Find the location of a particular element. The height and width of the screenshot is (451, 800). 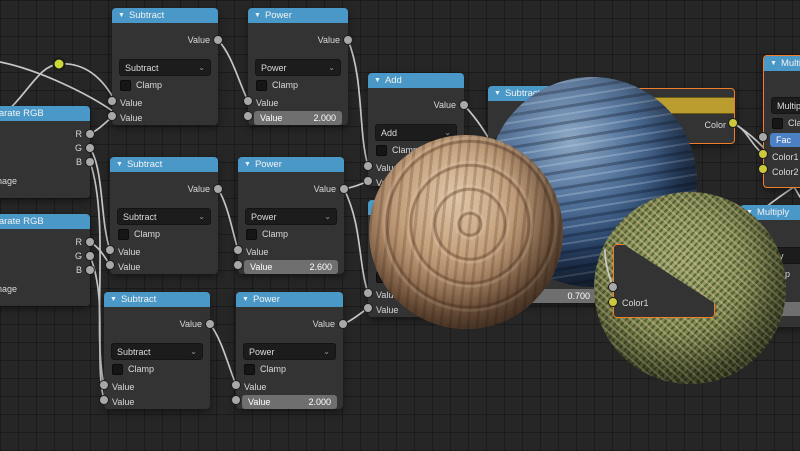

node-separate-rgb-1: ▼Separate RGB R G B Image is located at coordinates (45, 152).